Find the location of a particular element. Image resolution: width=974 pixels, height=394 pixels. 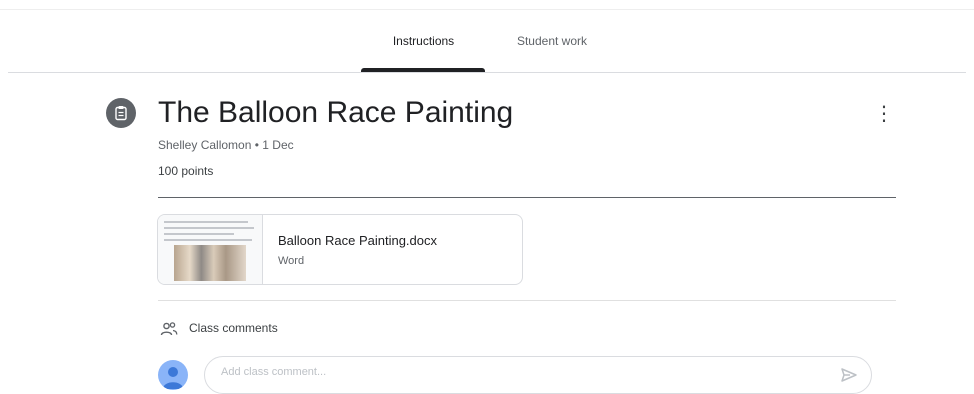

more-options-button: ⋮ is located at coordinates (884, 113).